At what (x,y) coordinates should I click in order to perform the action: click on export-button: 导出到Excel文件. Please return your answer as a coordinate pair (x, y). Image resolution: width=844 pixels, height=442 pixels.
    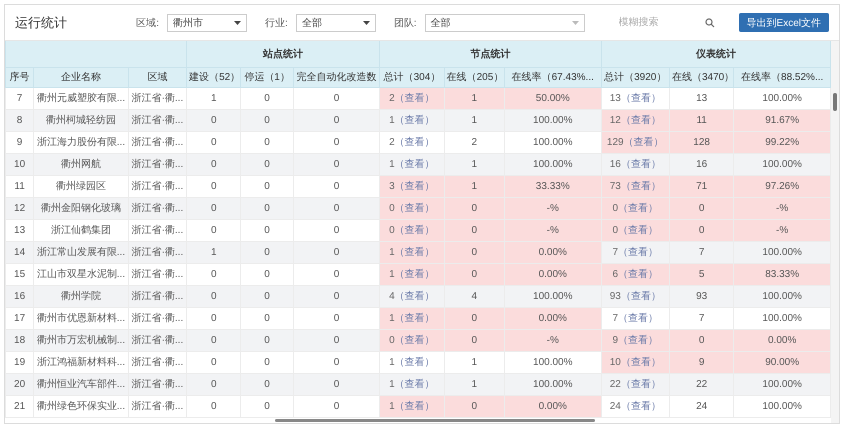
    Looking at the image, I should click on (783, 22).